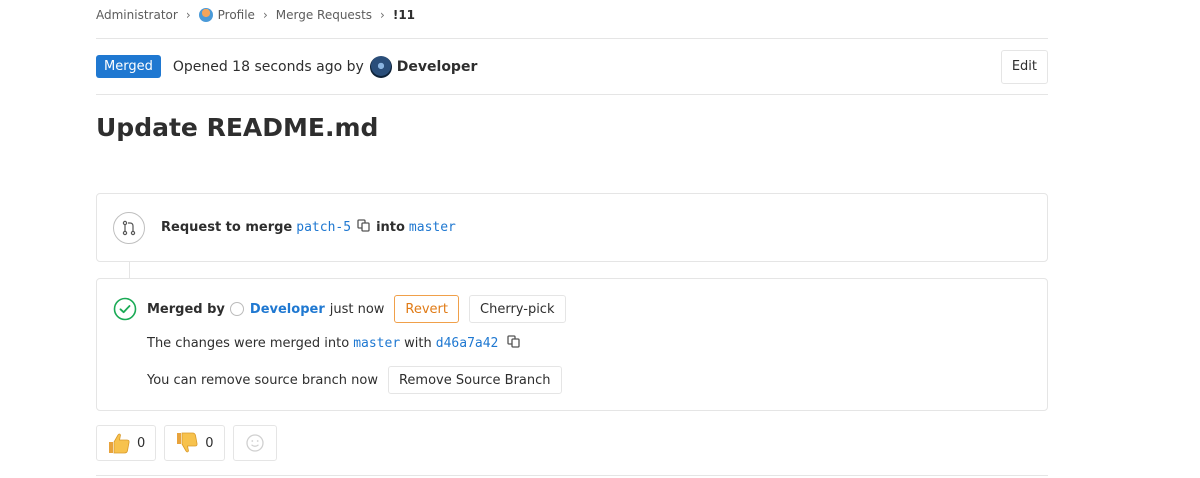 This screenshot has width=1200, height=478. Describe the element at coordinates (236, 15) in the screenshot. I see `breadcrumb-profile: Profile` at that location.